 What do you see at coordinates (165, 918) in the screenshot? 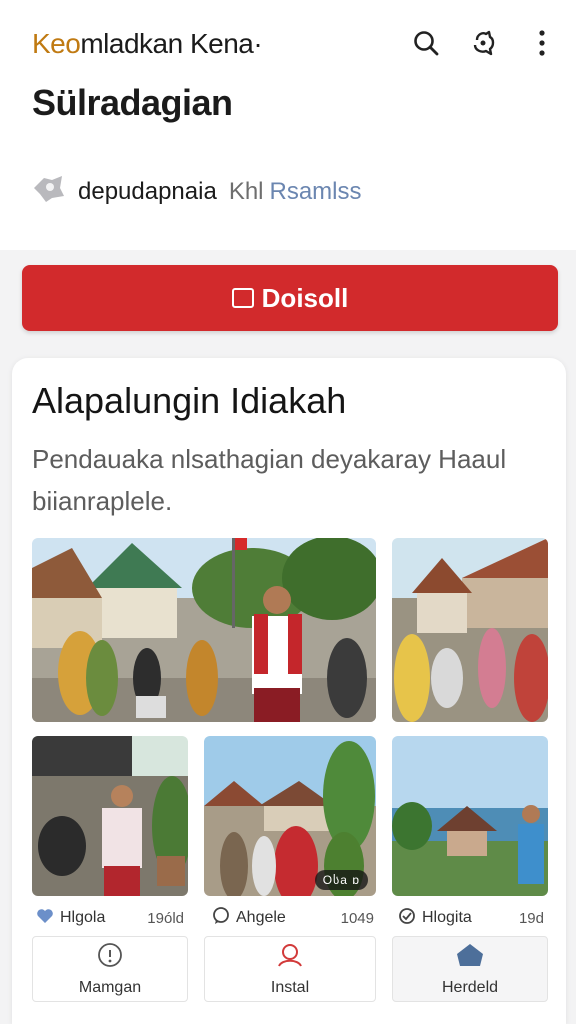
I see `item-count: 19óld` at bounding box center [165, 918].